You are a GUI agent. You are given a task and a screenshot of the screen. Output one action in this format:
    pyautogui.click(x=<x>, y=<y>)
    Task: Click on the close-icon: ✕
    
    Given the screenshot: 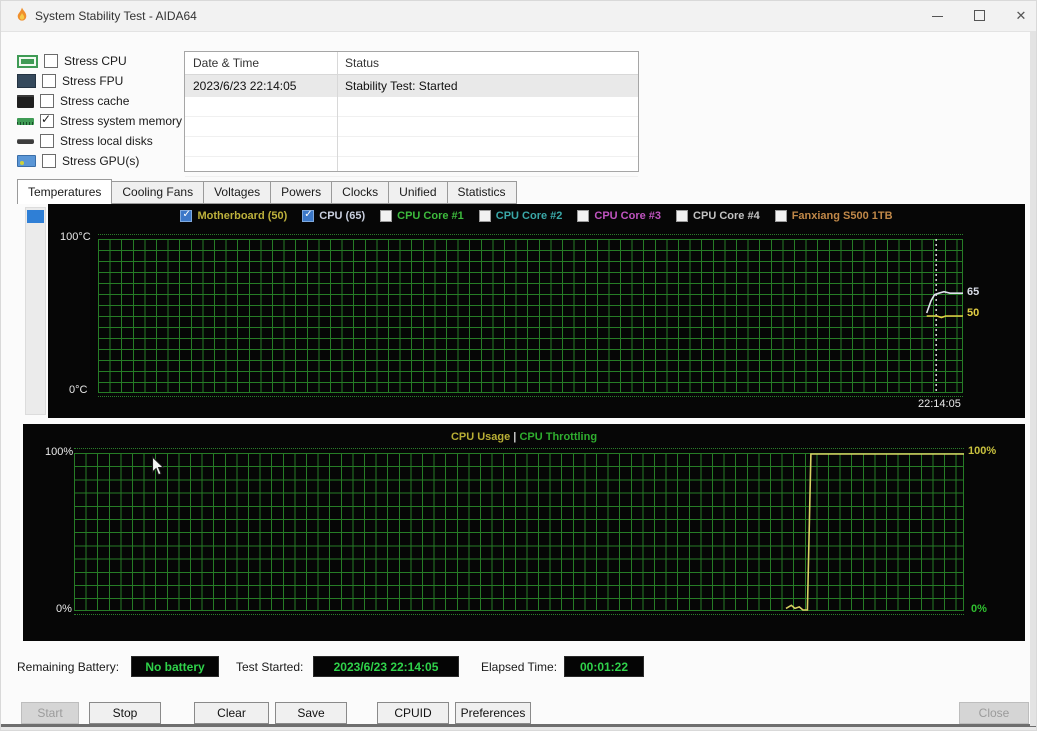 What is the action you would take?
    pyautogui.click(x=1020, y=16)
    